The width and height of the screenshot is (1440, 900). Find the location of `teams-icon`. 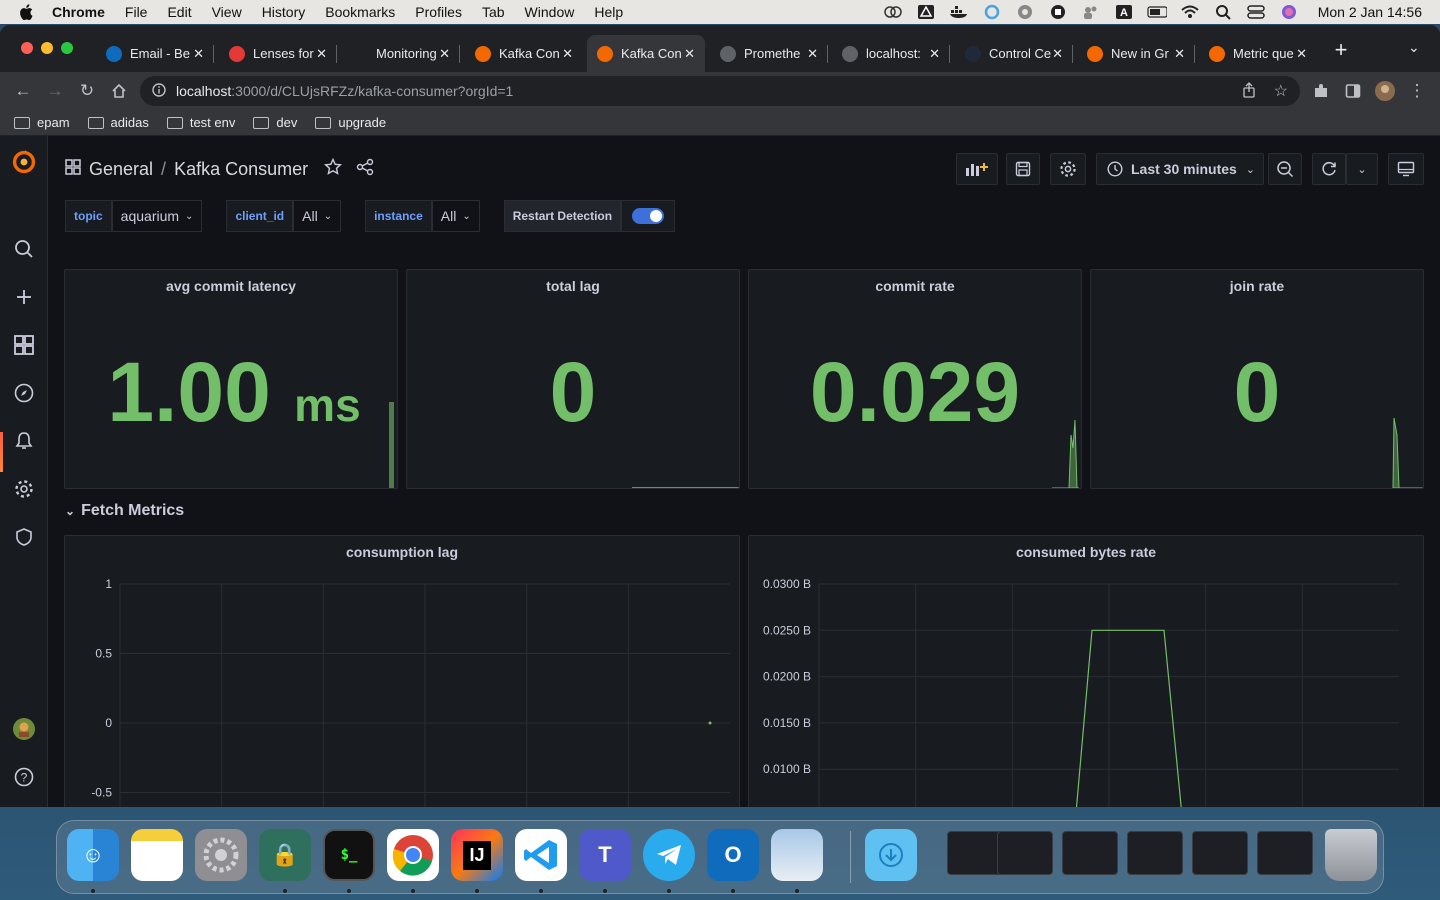

teams-icon is located at coordinates (1091, 12).